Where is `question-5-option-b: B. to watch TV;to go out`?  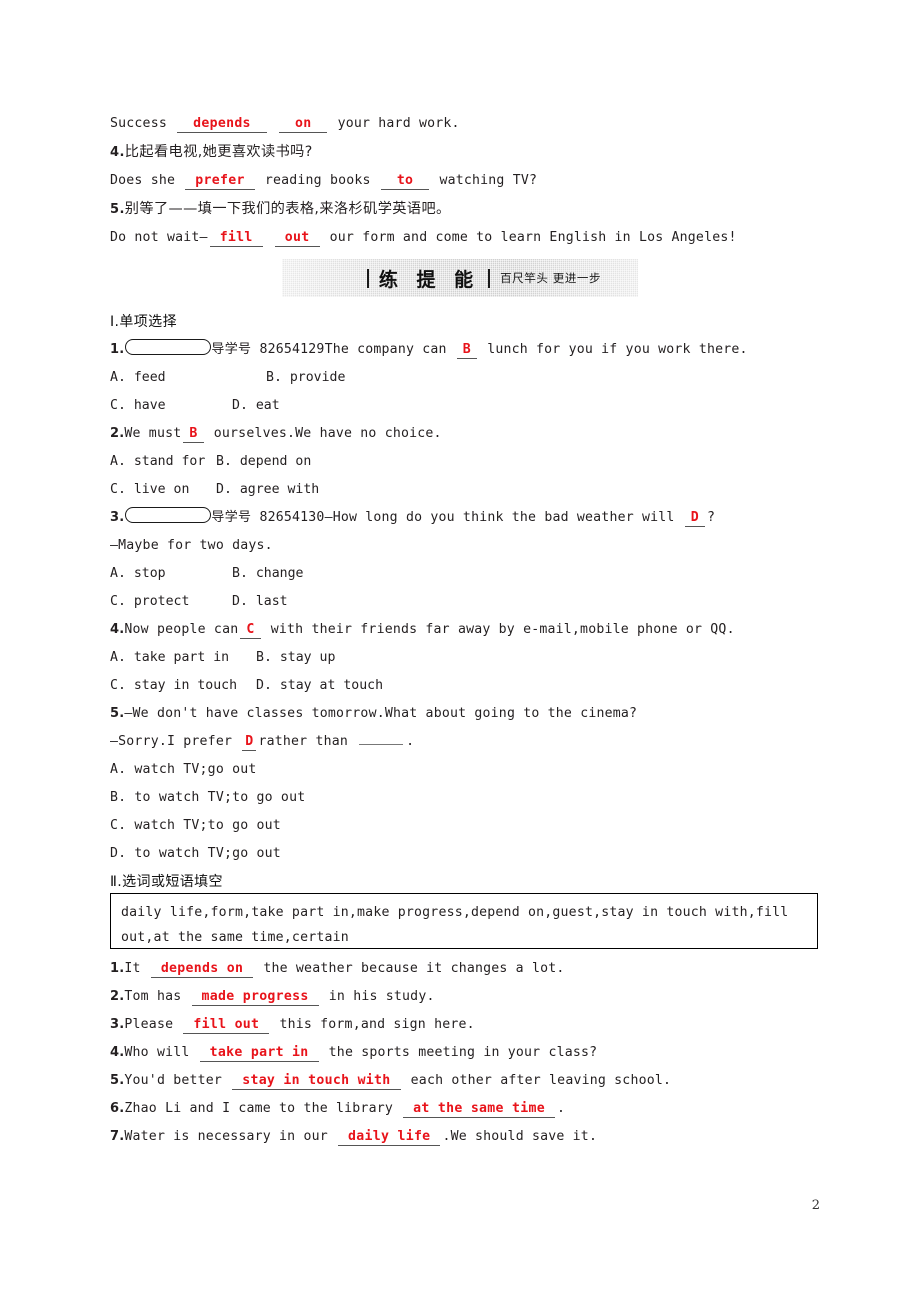 question-5-option-b: B. to watch TV;to go out is located at coordinates (466, 798).